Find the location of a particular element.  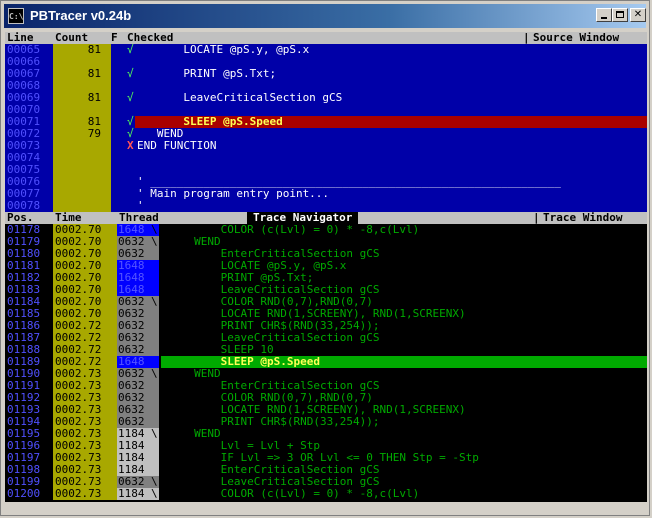

minimize-icon is located at coordinates (604, 18).